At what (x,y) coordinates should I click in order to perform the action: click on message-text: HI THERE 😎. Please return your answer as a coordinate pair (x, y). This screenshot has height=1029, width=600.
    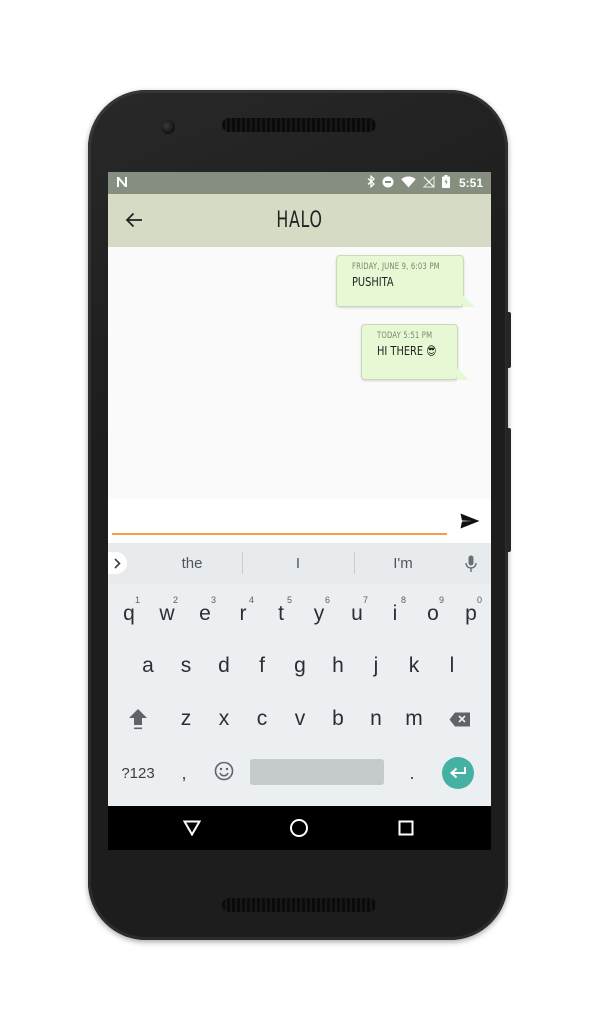
    Looking at the image, I should click on (407, 351).